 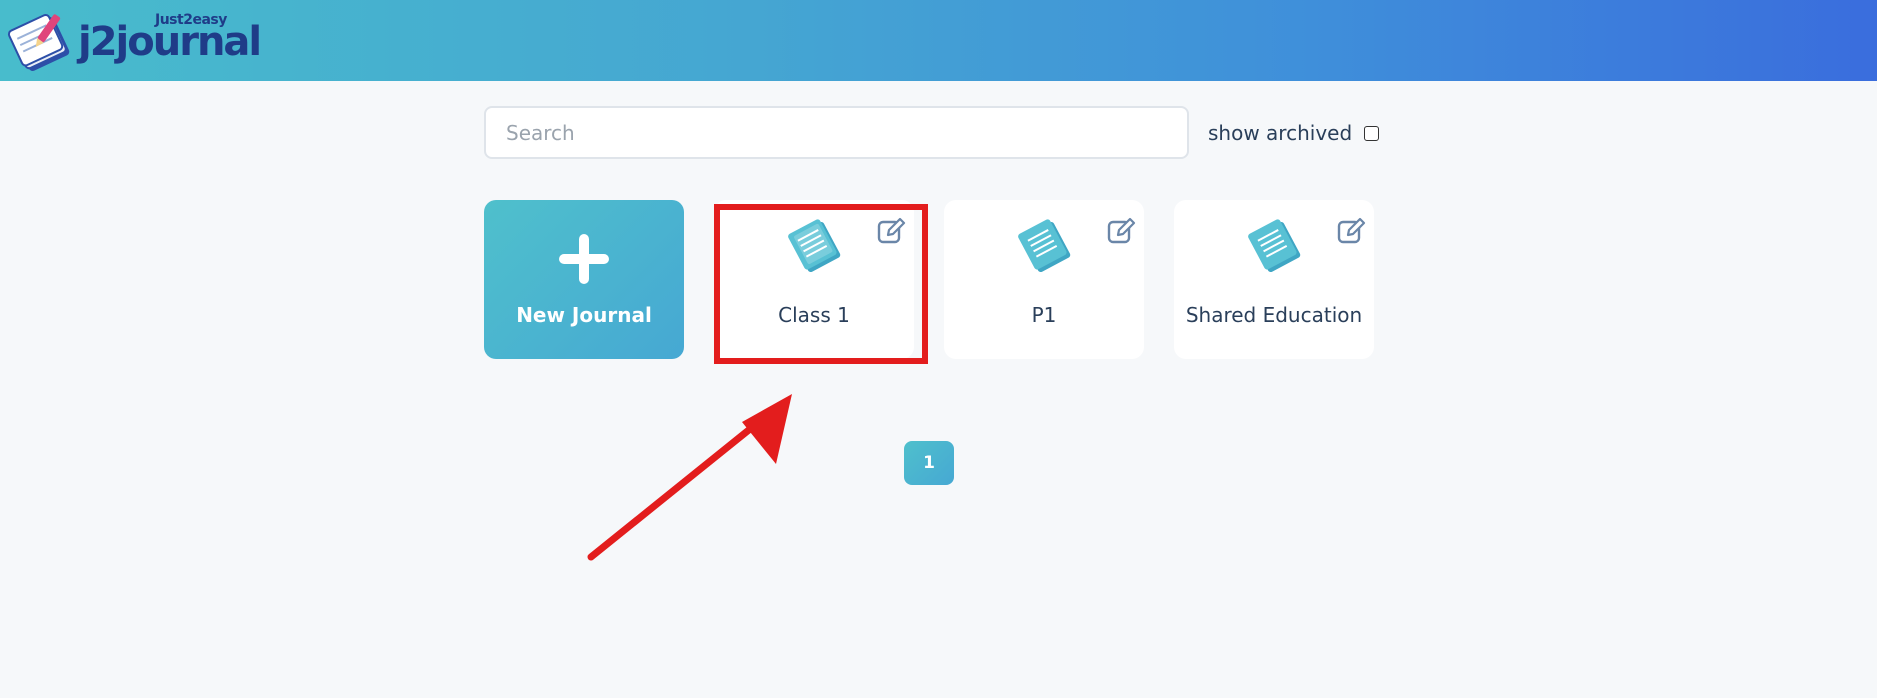 I want to click on show-archived-toggle: show archived, so click(x=1294, y=133).